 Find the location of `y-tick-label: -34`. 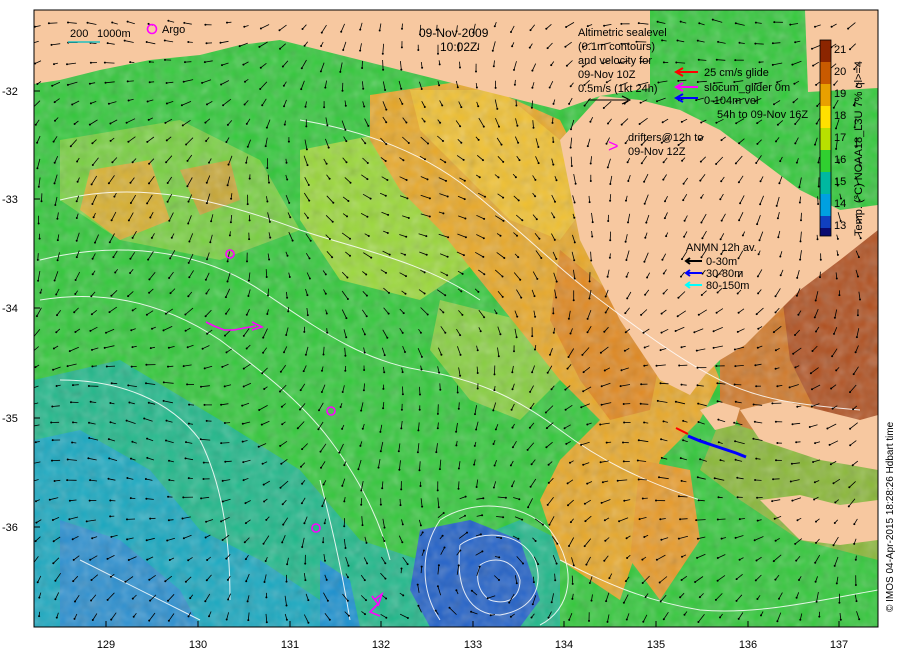

y-tick-label: -34 is located at coordinates (10, 309).